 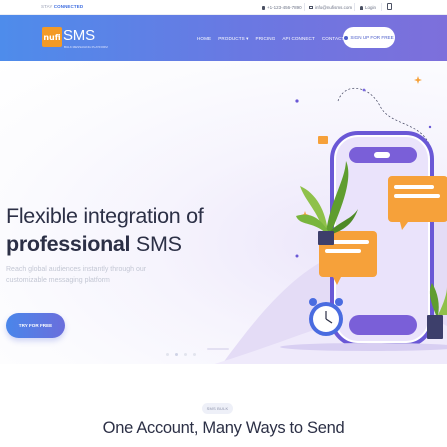 What do you see at coordinates (68, 6) in the screenshot?
I see `status-value: CONNECTED` at bounding box center [68, 6].